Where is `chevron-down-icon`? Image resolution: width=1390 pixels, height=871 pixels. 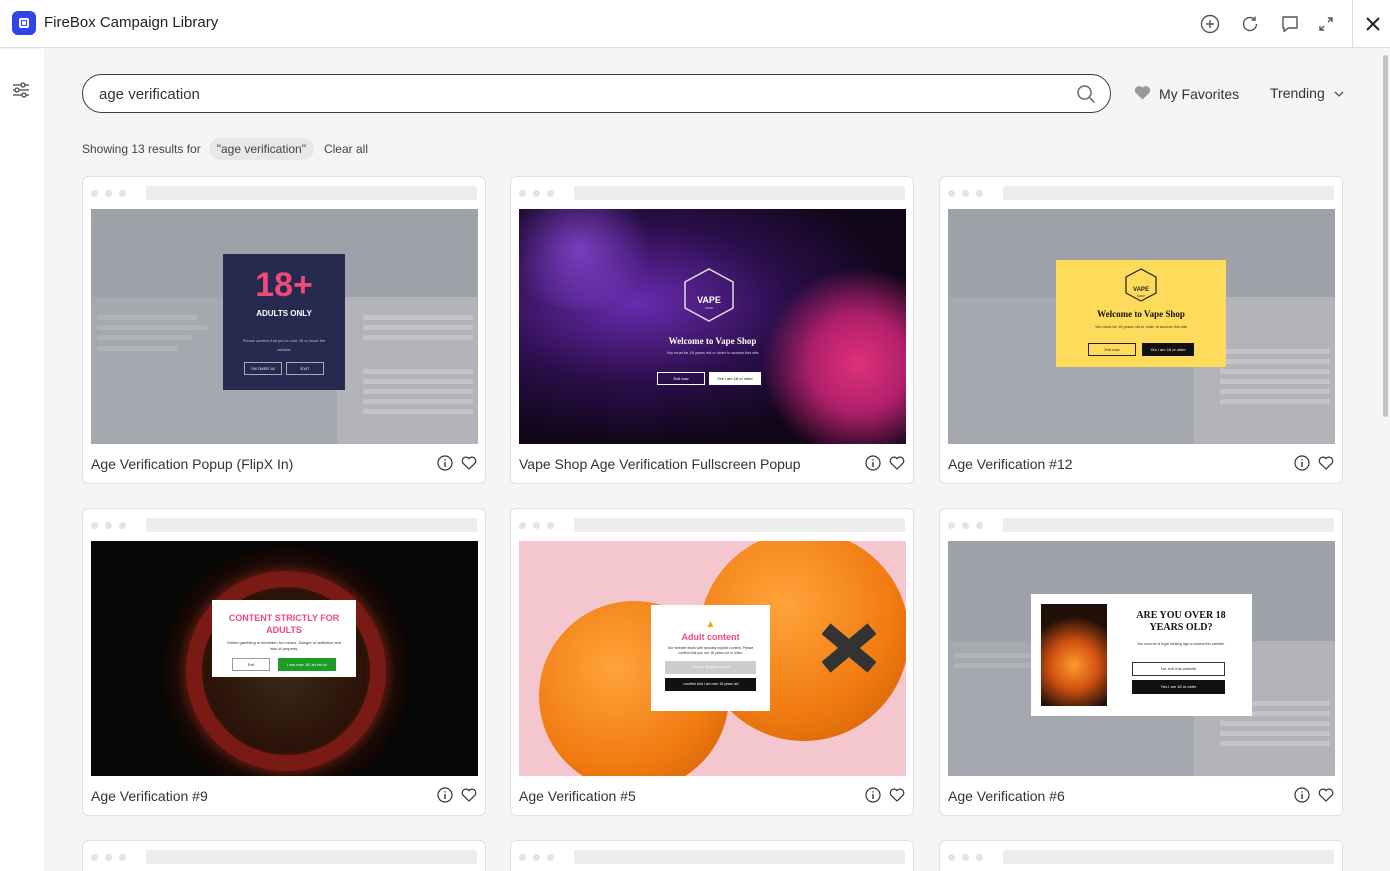 chevron-down-icon is located at coordinates (1339, 93).